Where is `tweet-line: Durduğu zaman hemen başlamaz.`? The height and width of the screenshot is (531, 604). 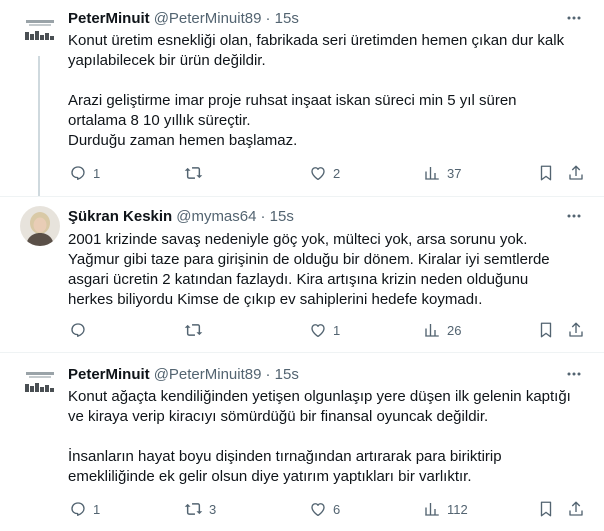
tweet-line: Durduğu zaman hemen başlamaz. is located at coordinates (183, 140).